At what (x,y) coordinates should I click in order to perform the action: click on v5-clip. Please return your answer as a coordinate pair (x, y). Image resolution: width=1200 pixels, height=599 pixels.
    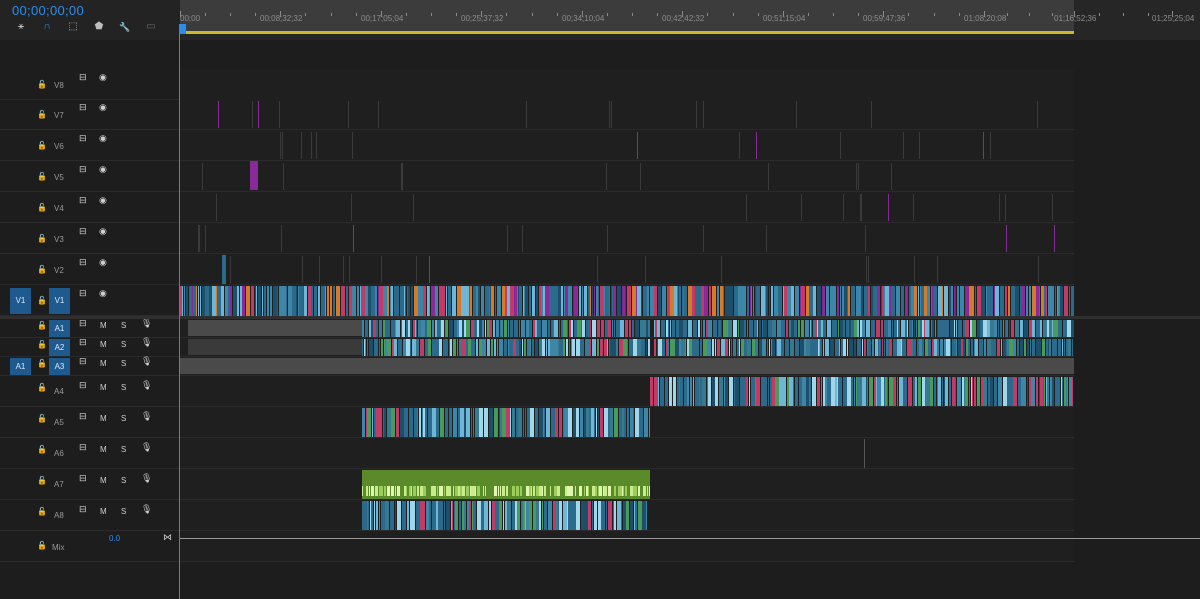
    Looking at the image, I should click on (254, 175).